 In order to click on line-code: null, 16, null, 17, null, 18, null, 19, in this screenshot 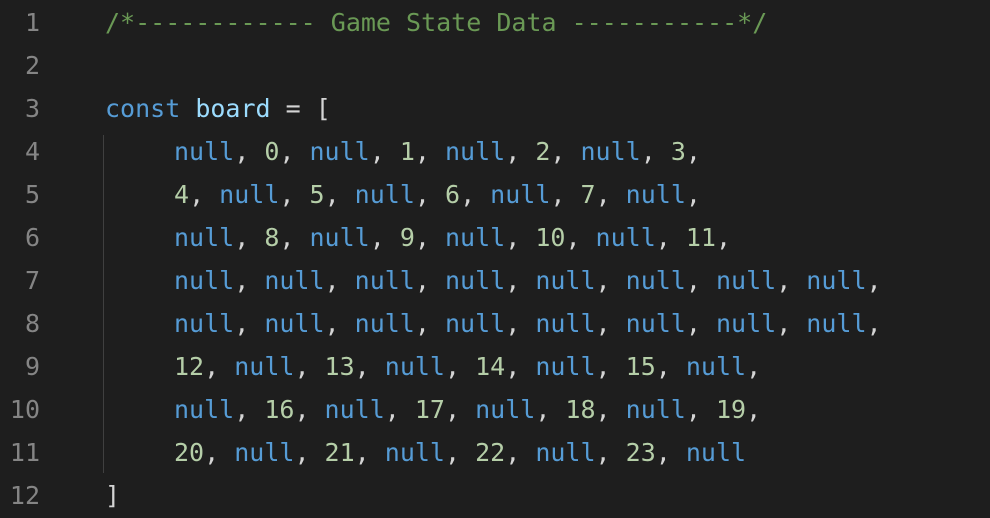, I will do `click(467, 409)`.